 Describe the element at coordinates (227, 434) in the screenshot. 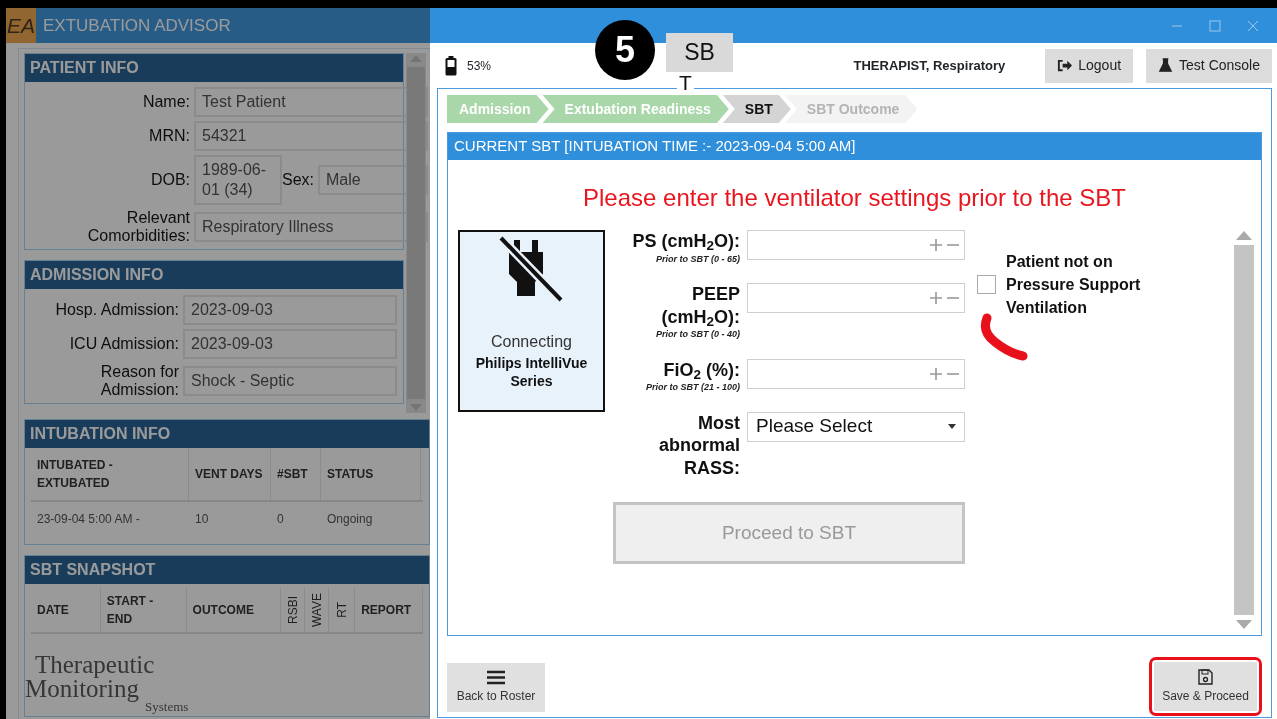

I see `panel-header: INTUBATION INFO` at that location.